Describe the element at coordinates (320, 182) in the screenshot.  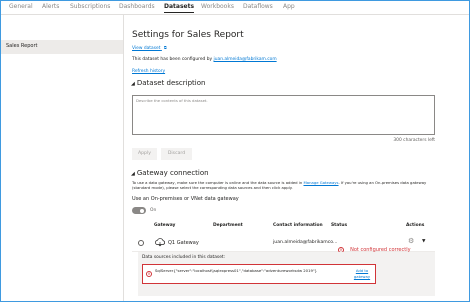
I see `manage-gateways-link: Manage Gateways` at that location.